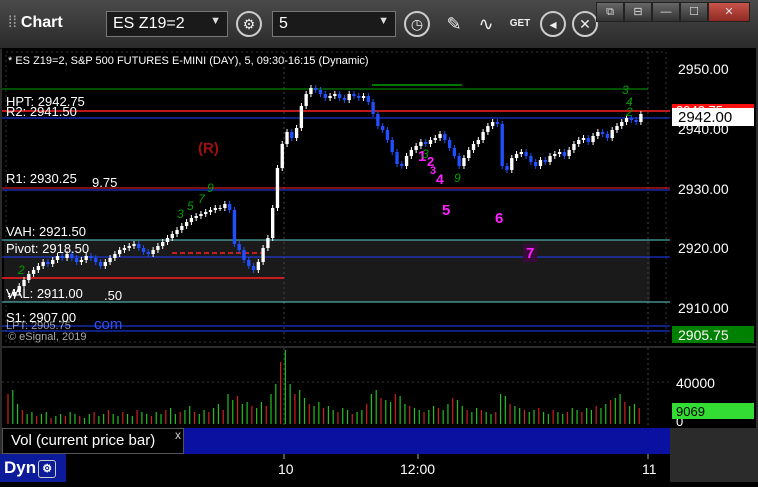  Describe the element at coordinates (440, 179) in the screenshot. I see `annotation-4: 4` at that location.